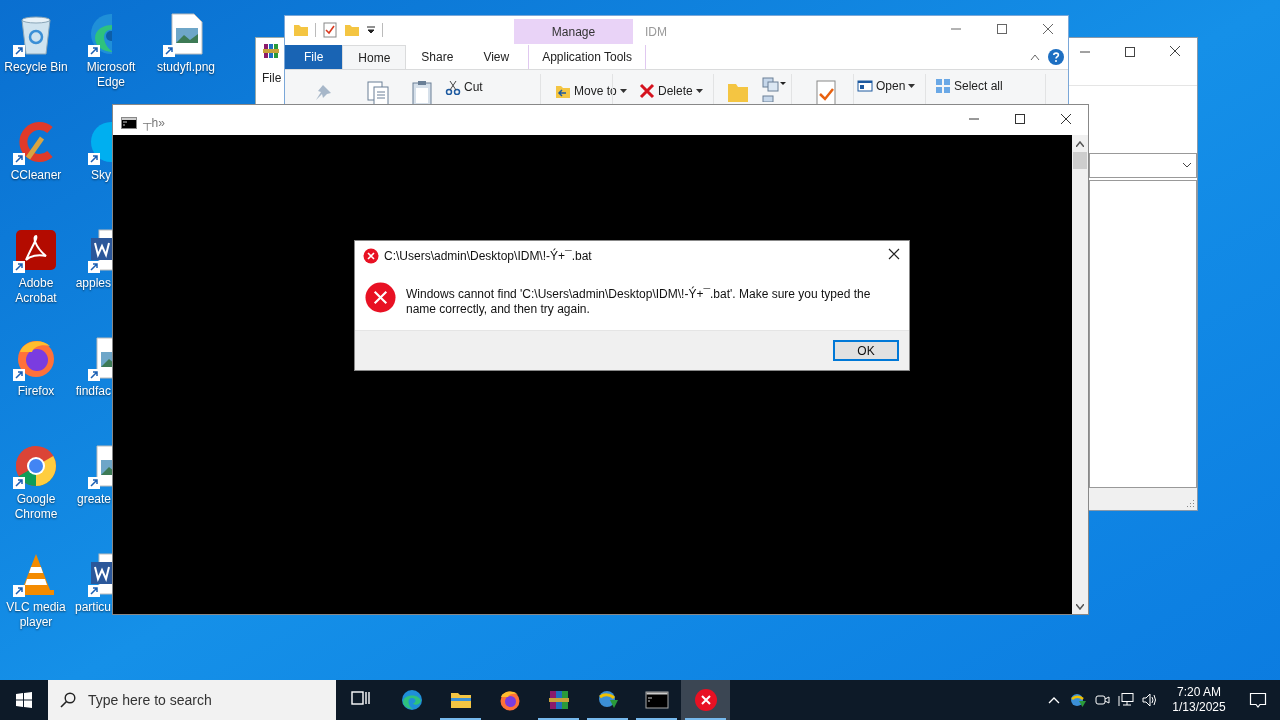  What do you see at coordinates (272, 78) in the screenshot?
I see `menu-item: File` at bounding box center [272, 78].